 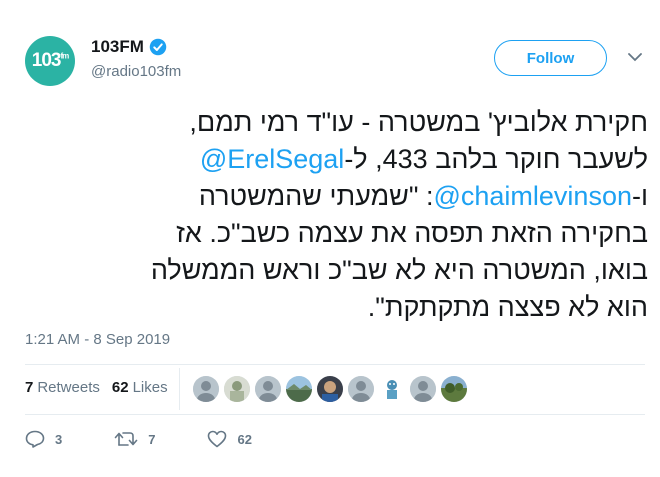 What do you see at coordinates (97, 339) in the screenshot?
I see `tweet-timestamp: 1:21 AM - 8 Sep 2019` at bounding box center [97, 339].